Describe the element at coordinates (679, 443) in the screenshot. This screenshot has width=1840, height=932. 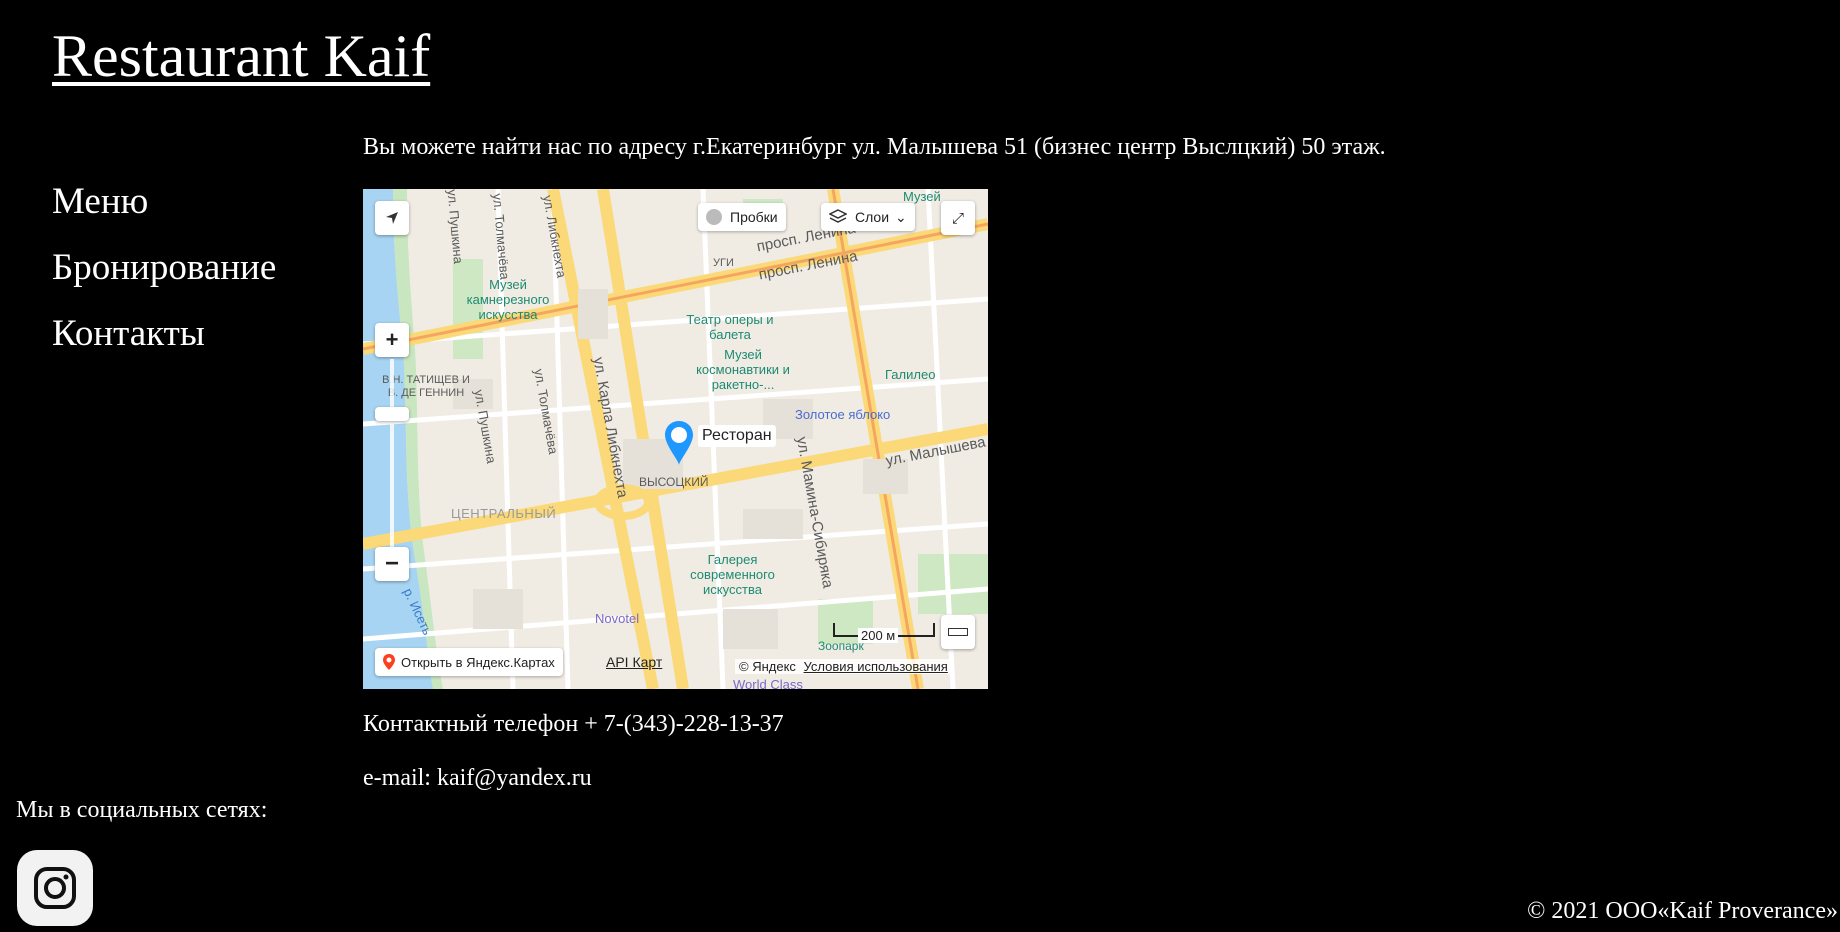
I see `map-pin-icon` at that location.